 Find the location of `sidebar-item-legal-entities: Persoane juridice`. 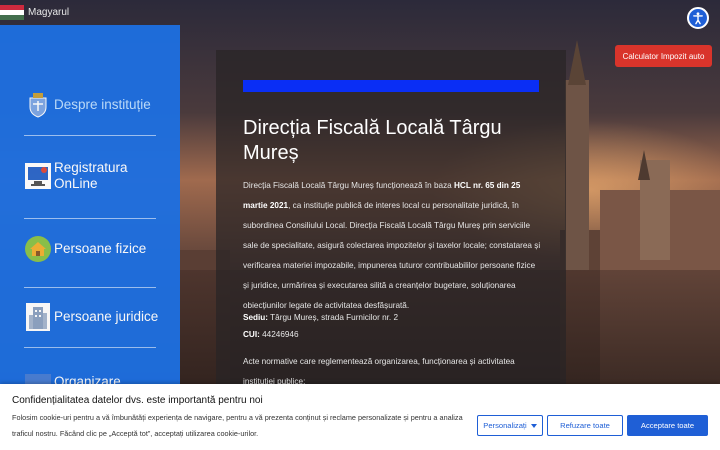

sidebar-item-legal-entities: Persoane juridice is located at coordinates (91, 317).